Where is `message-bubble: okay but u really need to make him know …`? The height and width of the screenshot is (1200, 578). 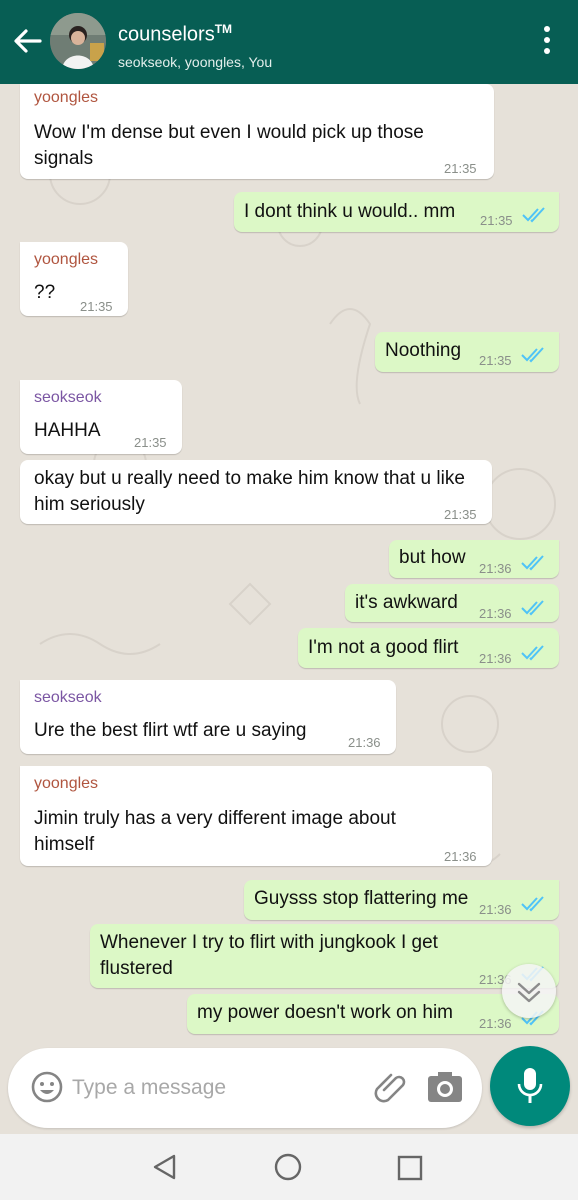
message-bubble: okay but u really need to make him know … is located at coordinates (256, 492).